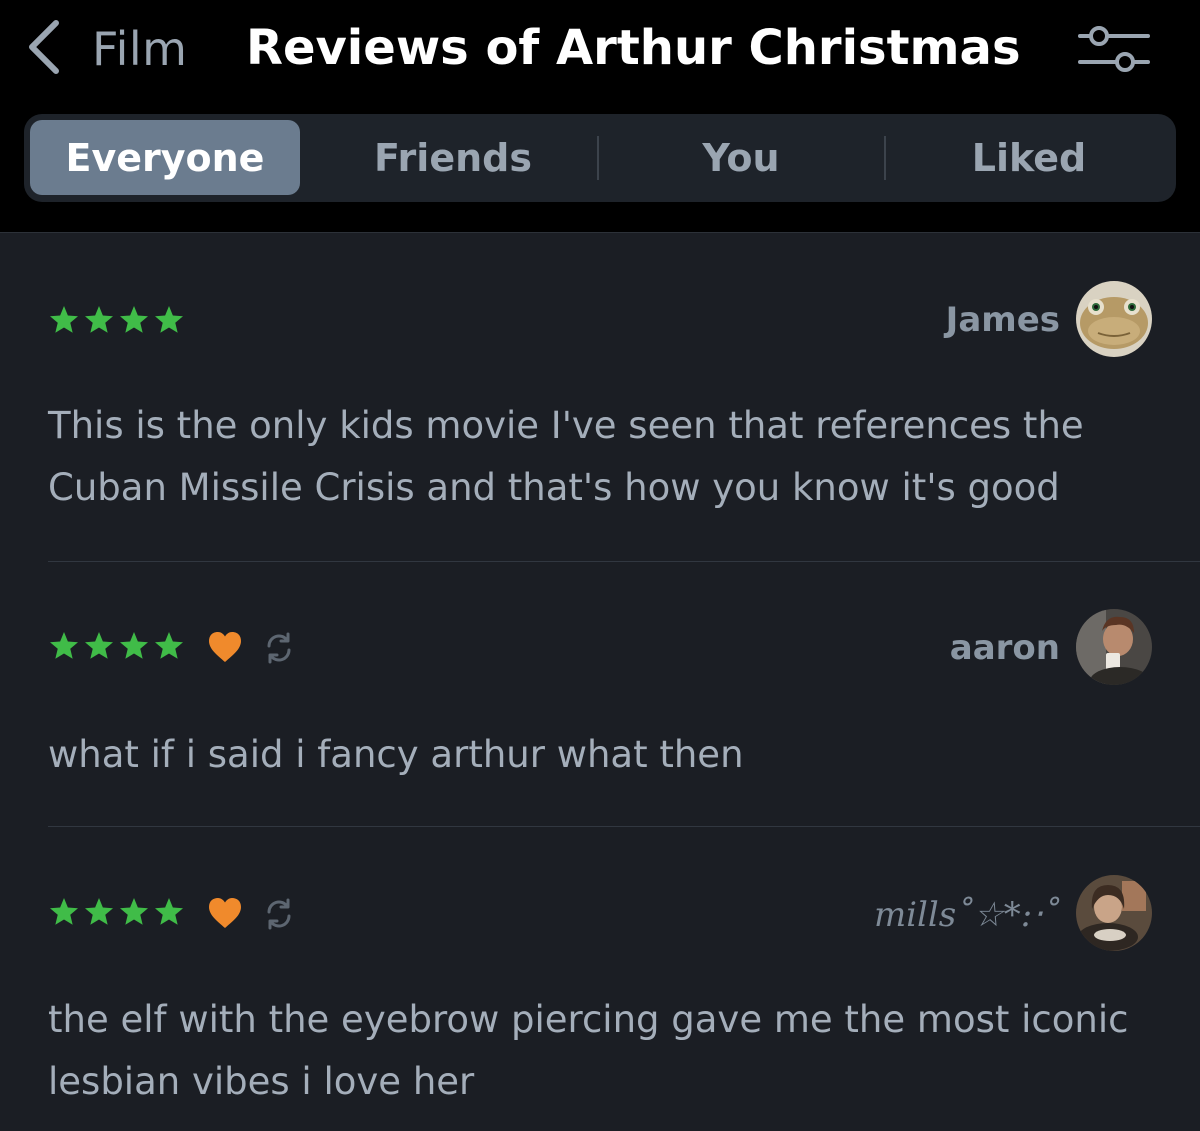 The image size is (1200, 1131). I want to click on tab-everyone: Everyone, so click(165, 157).